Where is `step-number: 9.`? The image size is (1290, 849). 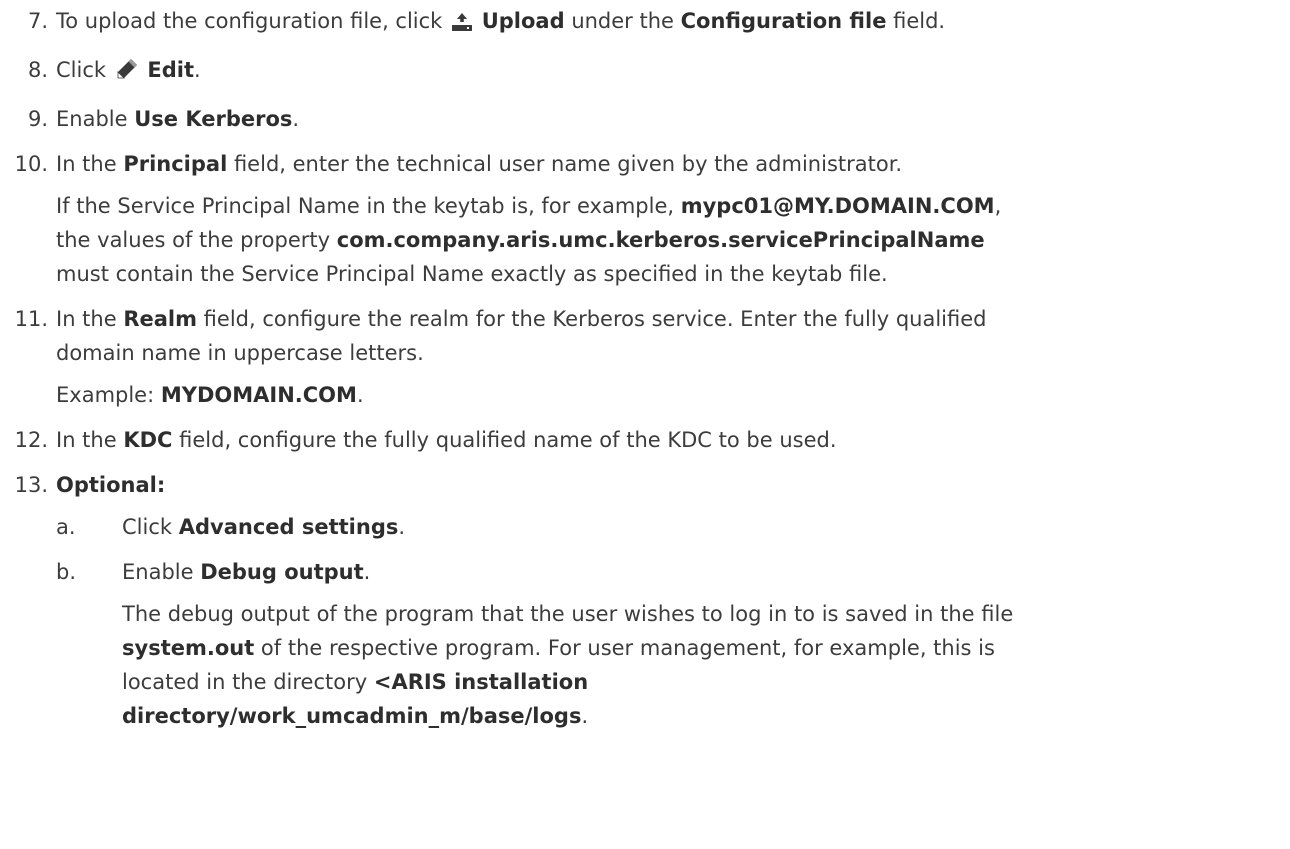
step-number: 9. is located at coordinates (37, 119).